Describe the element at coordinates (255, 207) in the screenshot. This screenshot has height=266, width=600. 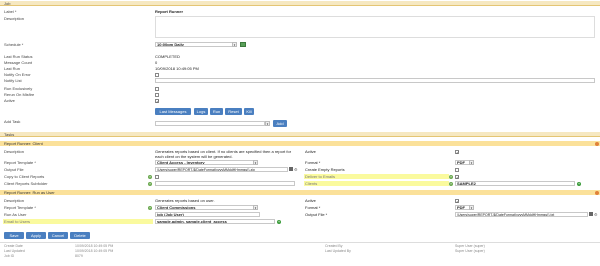
I see `user-report-template-dropdown-icon: ▾` at that location.